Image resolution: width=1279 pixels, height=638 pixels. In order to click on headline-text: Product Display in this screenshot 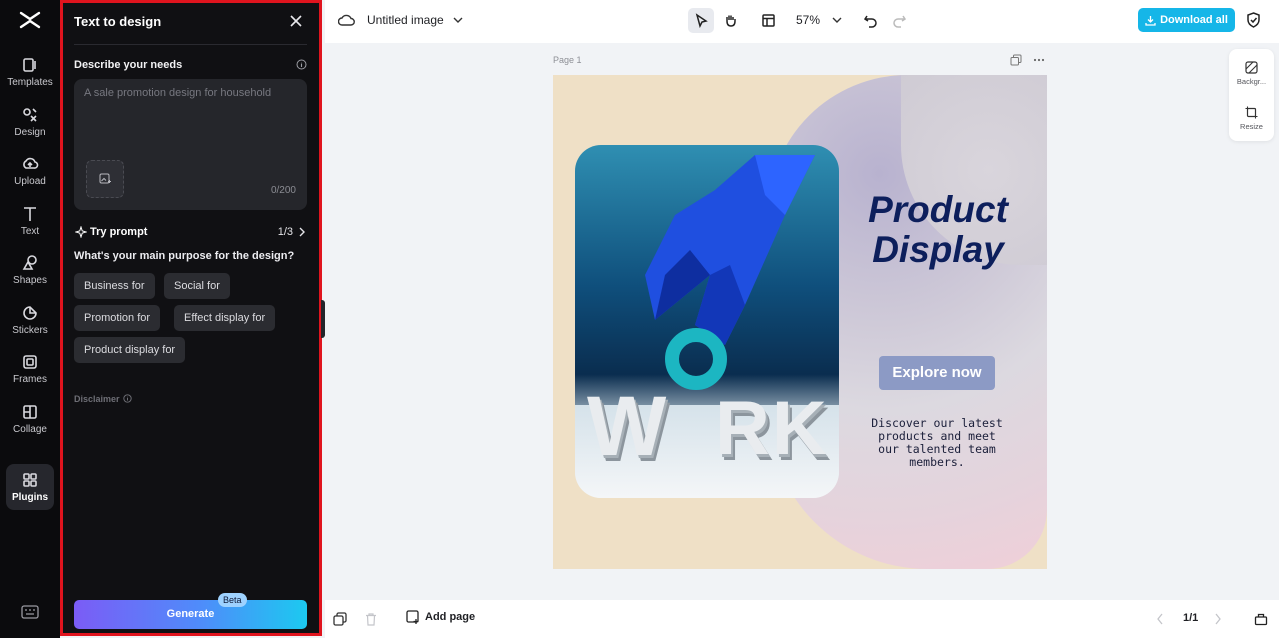, I will do `click(938, 230)`.